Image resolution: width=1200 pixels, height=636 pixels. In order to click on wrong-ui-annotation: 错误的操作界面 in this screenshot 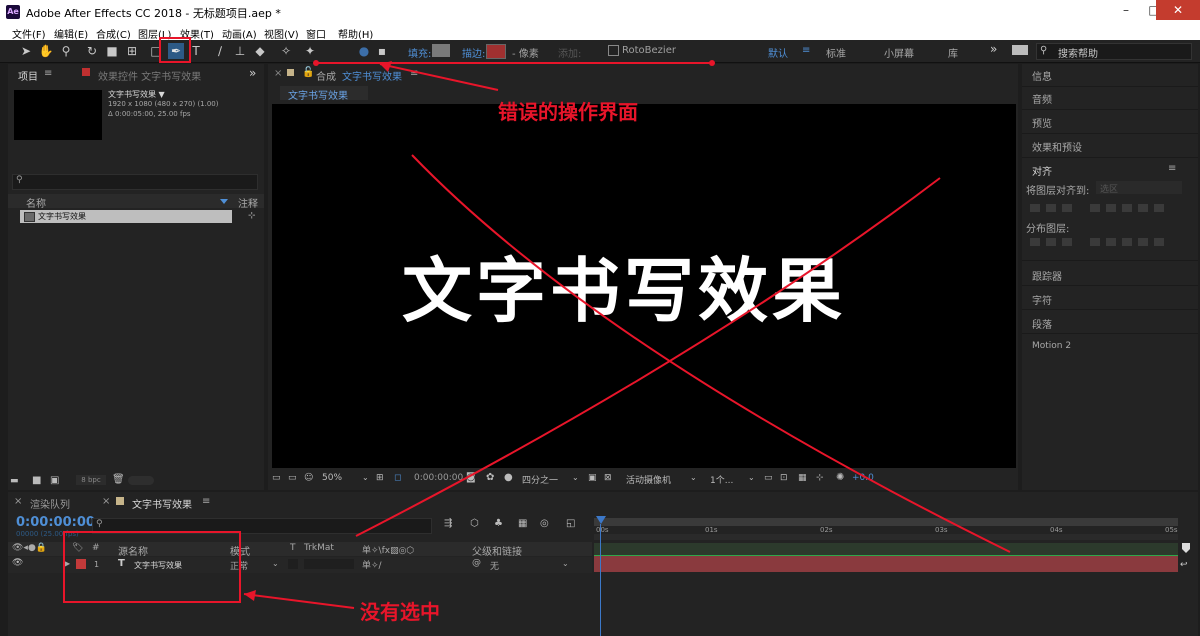, I will do `click(568, 112)`.